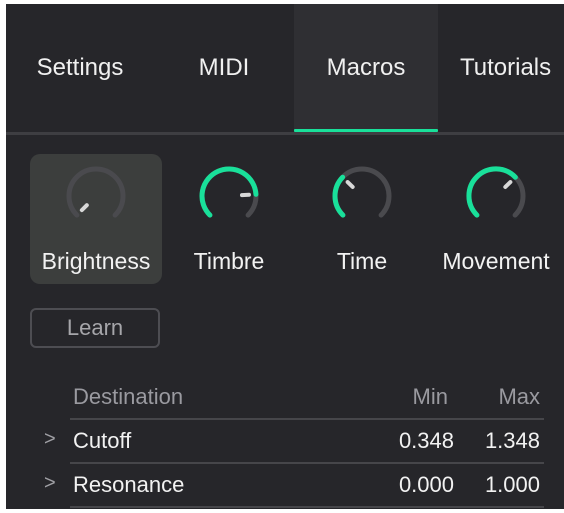 The height and width of the screenshot is (513, 564). I want to click on macro-brightness: Brightness, so click(96, 219).